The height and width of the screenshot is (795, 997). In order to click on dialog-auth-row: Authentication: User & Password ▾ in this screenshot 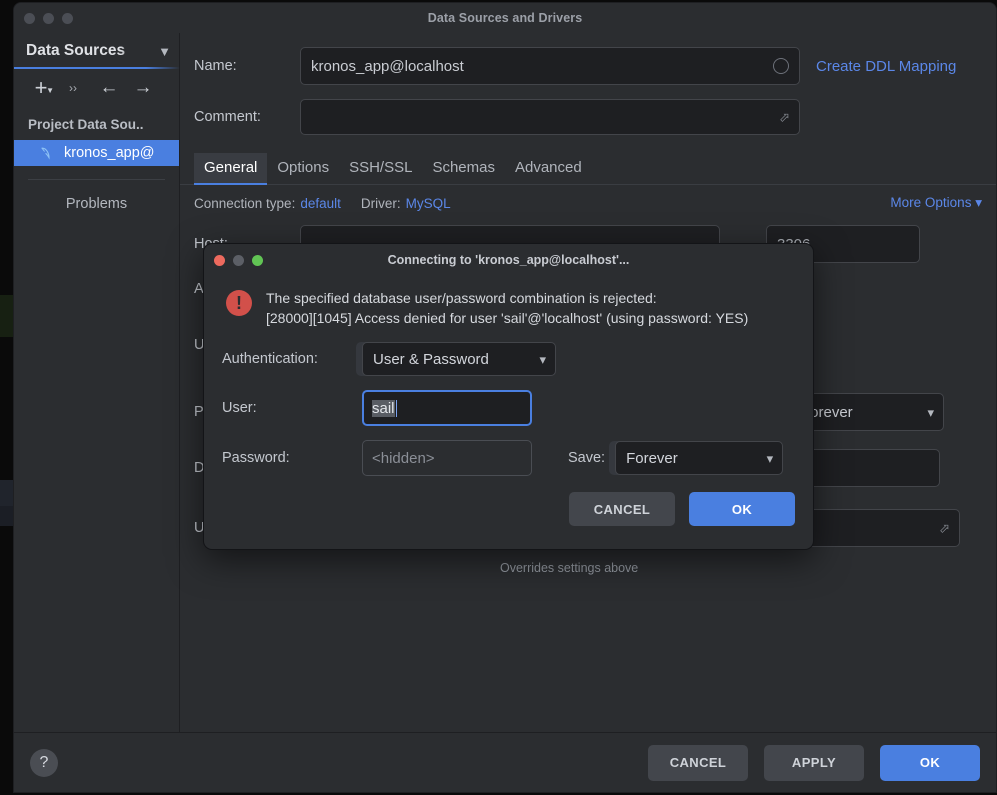, I will do `click(508, 359)`.